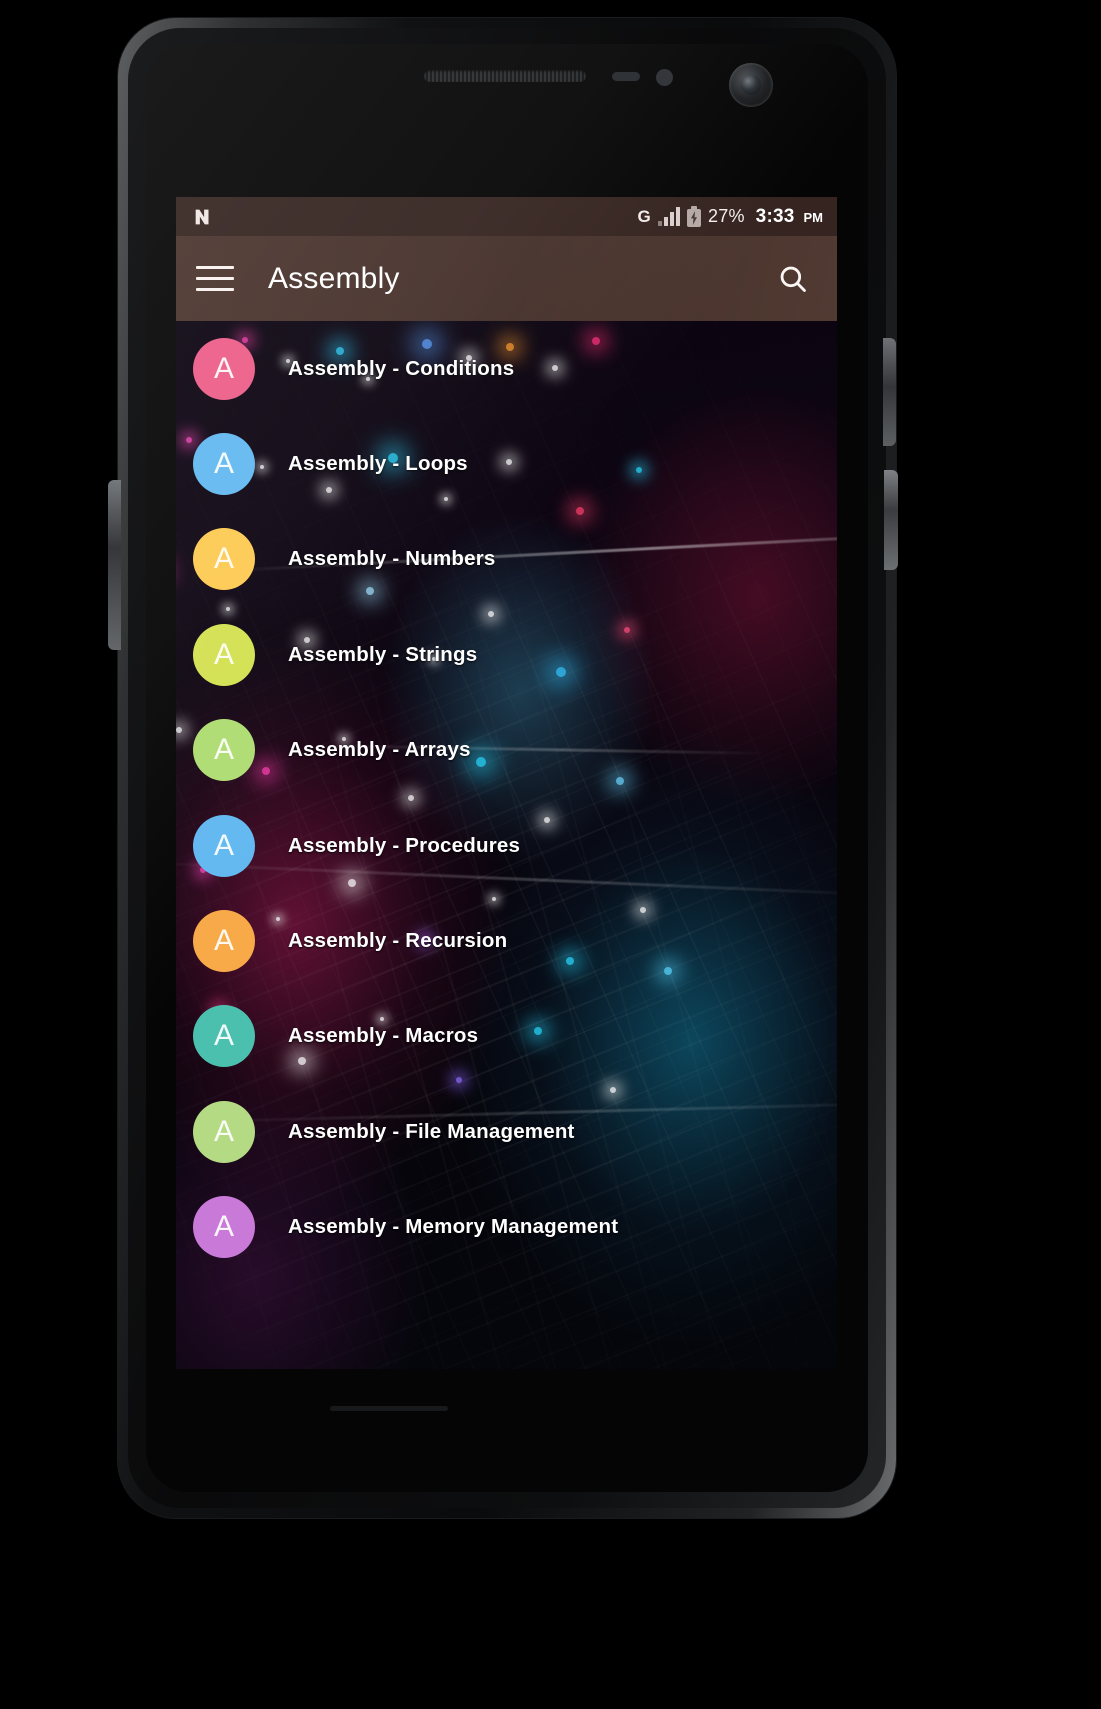 This screenshot has width=1101, height=1709. I want to click on earpiece-speaker, so click(505, 76).